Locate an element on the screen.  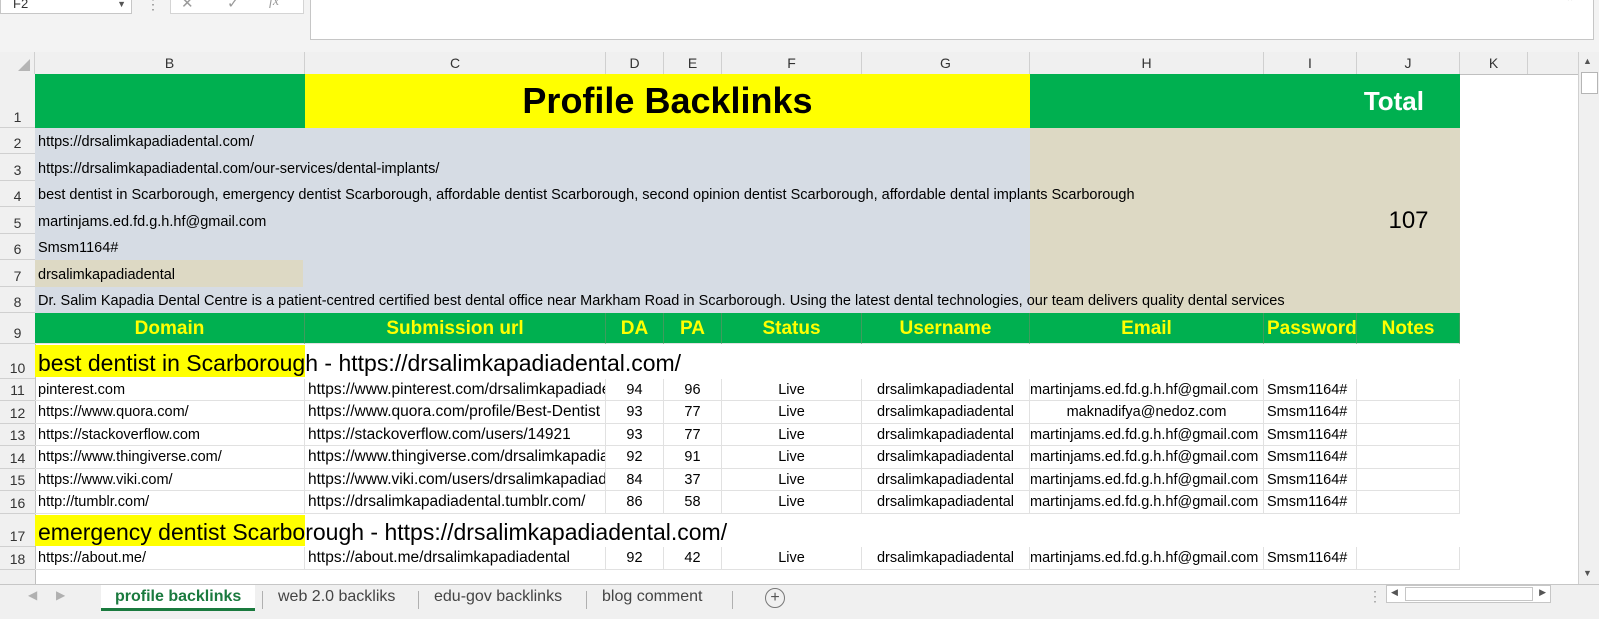
row-header: 6 is located at coordinates (17, 247).